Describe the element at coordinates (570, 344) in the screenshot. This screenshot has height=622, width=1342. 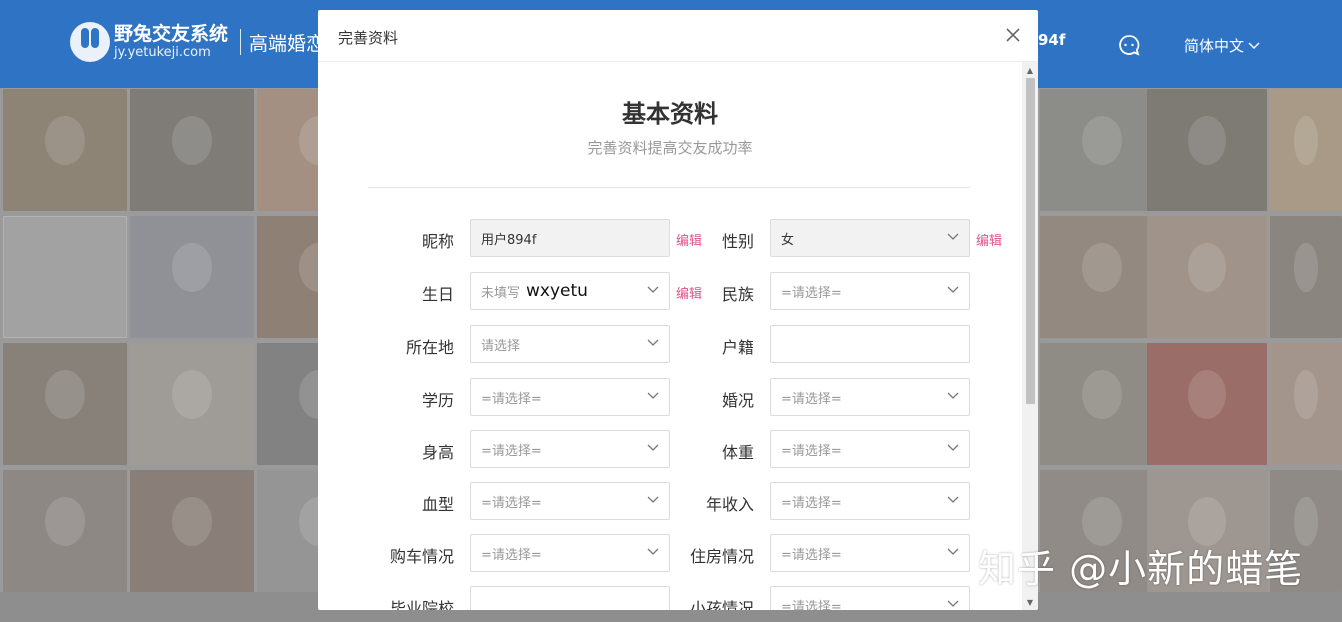
I see `location-select: 请选择` at that location.